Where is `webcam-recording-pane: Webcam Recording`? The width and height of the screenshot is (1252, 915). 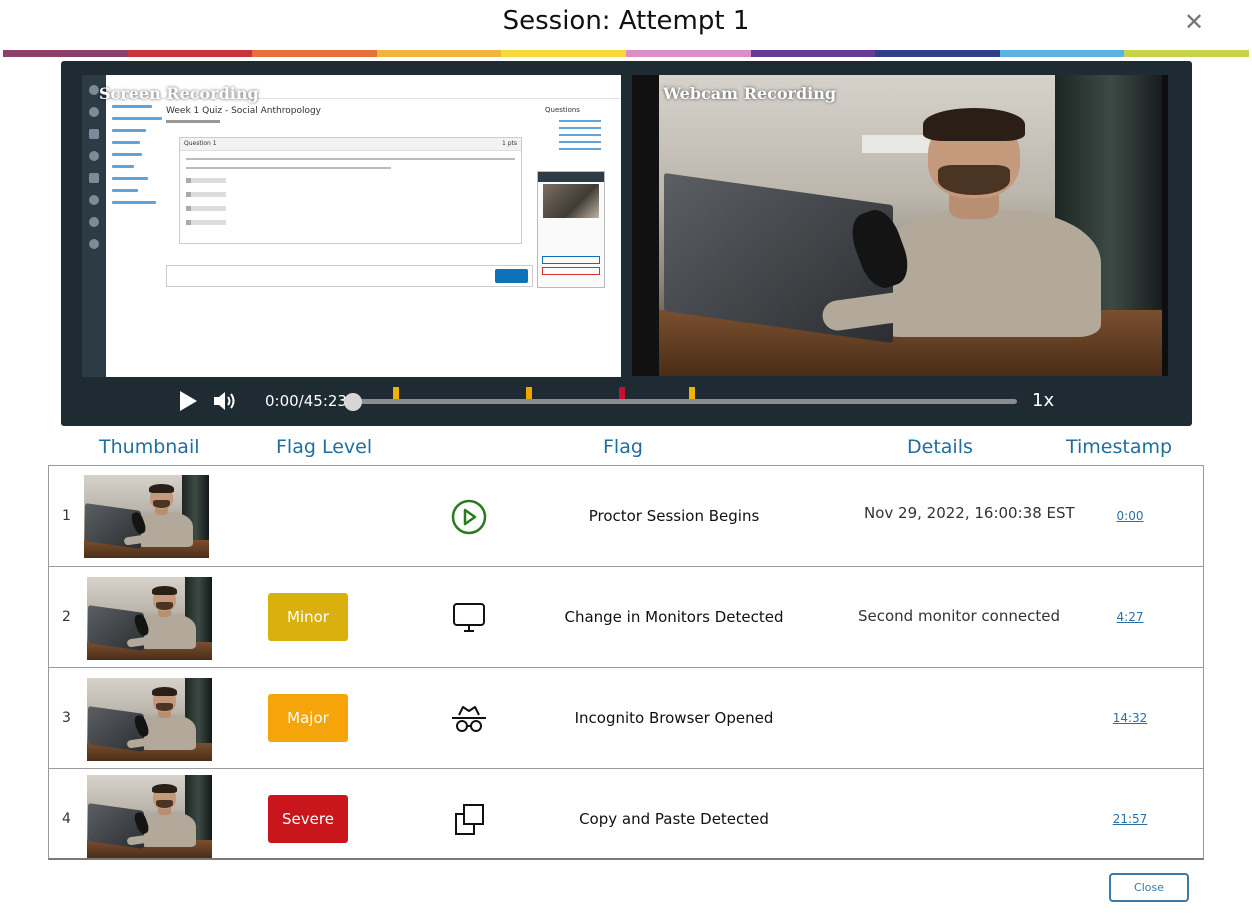
webcam-recording-pane: Webcam Recording is located at coordinates (900, 225).